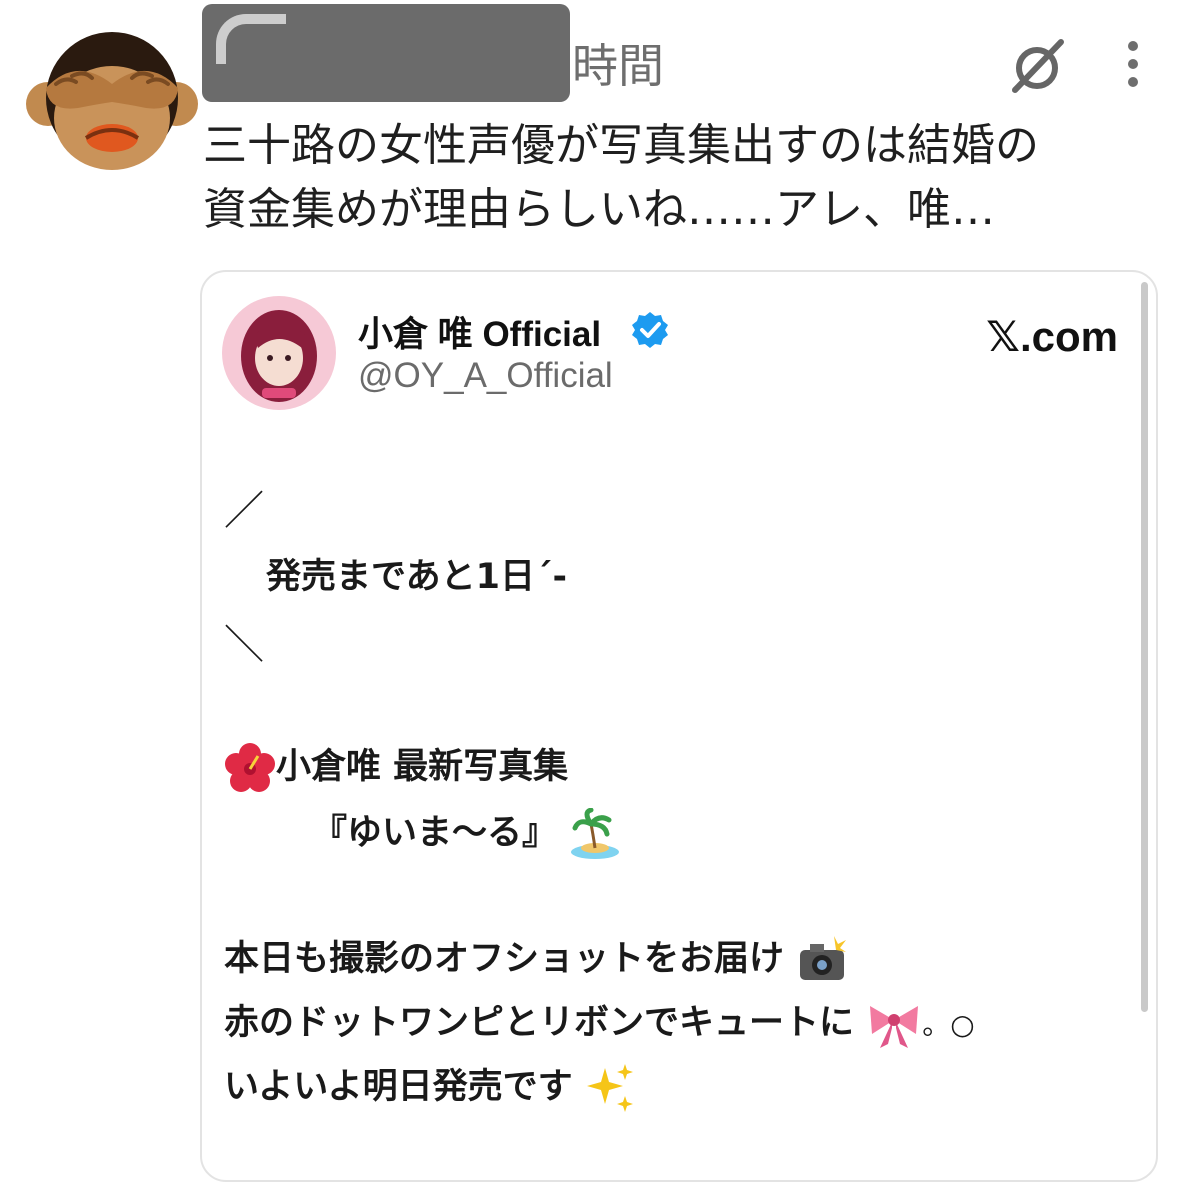 The height and width of the screenshot is (1190, 1200). What do you see at coordinates (244, 511) in the screenshot?
I see `slash-top: ／` at bounding box center [244, 511].